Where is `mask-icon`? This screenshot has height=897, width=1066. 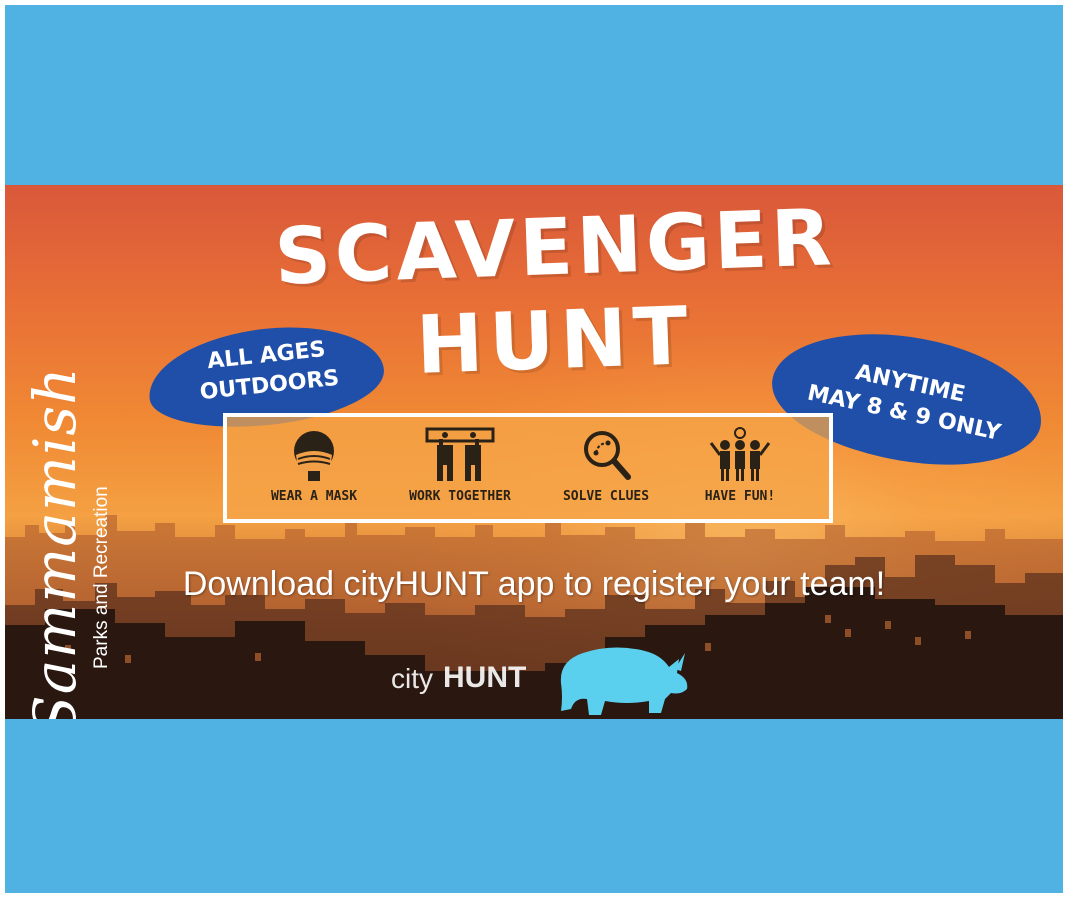
mask-icon is located at coordinates (314, 456).